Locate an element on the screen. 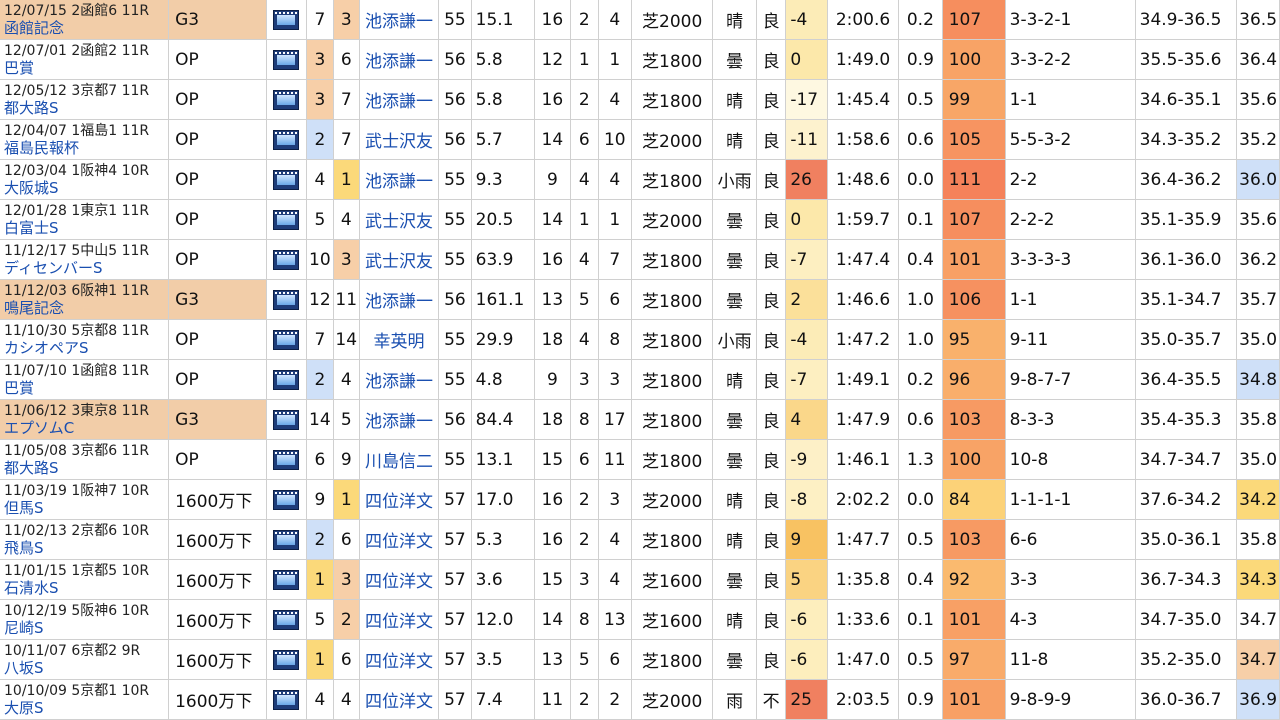 This screenshot has height=720, width=1280. race-cell: 12/05/12 3京都7 11R 都大路S is located at coordinates (85, 99).